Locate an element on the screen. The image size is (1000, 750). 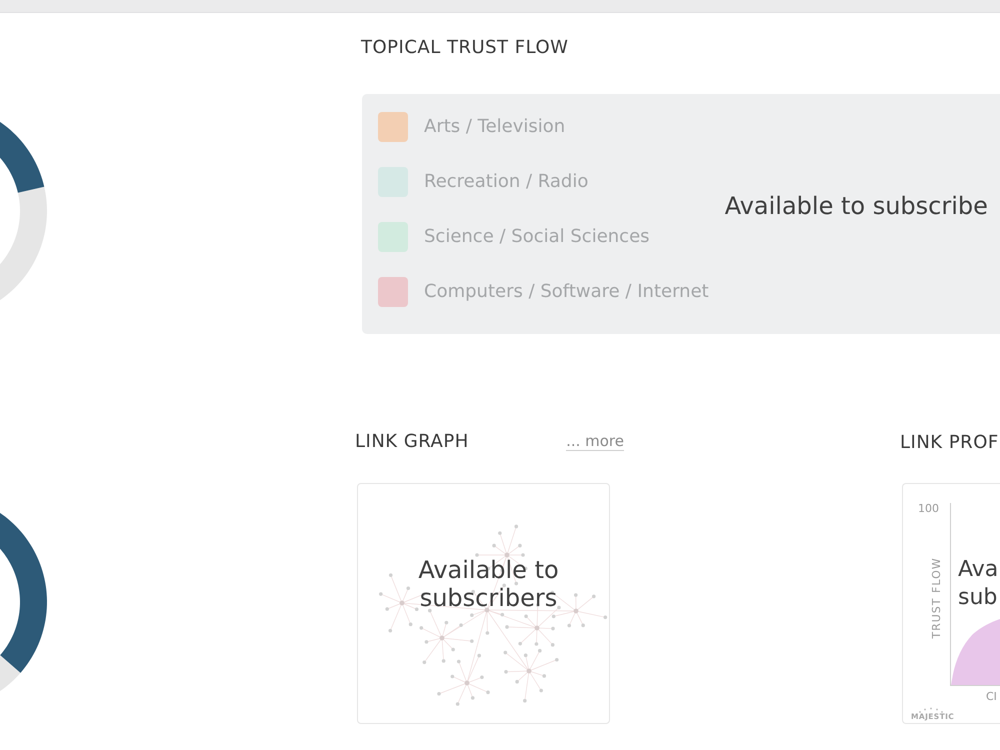
subscribers-notice: Available to subscribers is located at coordinates (488, 584).